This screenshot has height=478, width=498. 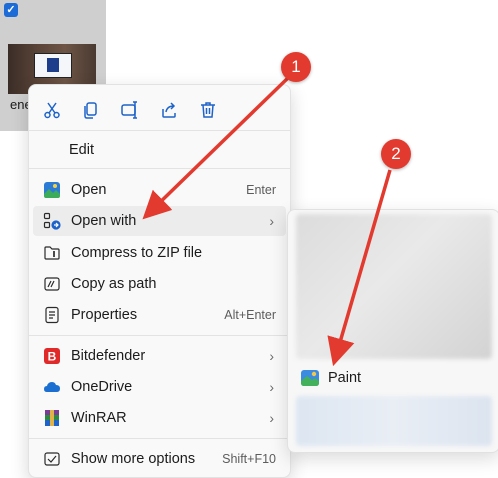 What do you see at coordinates (159, 253) in the screenshot?
I see `menu-item-compress-zip: Compress to ZIP file` at bounding box center [159, 253].